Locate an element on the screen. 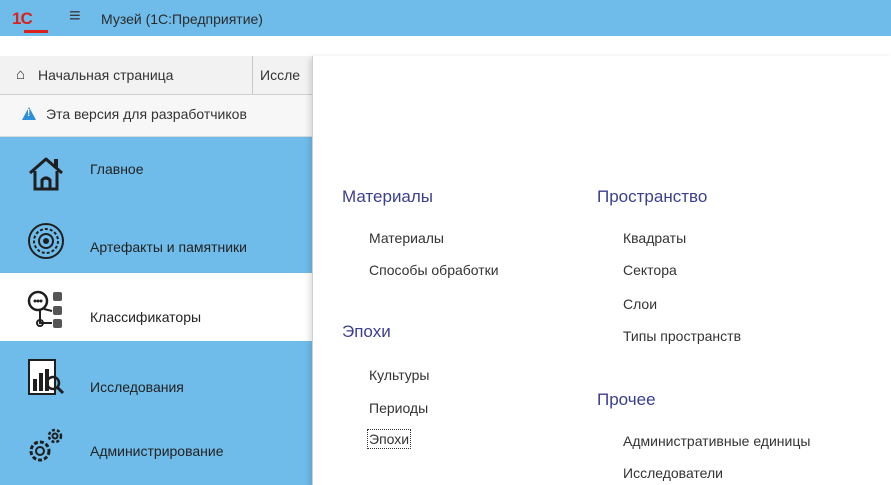  link-space-types: Типы пространств is located at coordinates (682, 336).